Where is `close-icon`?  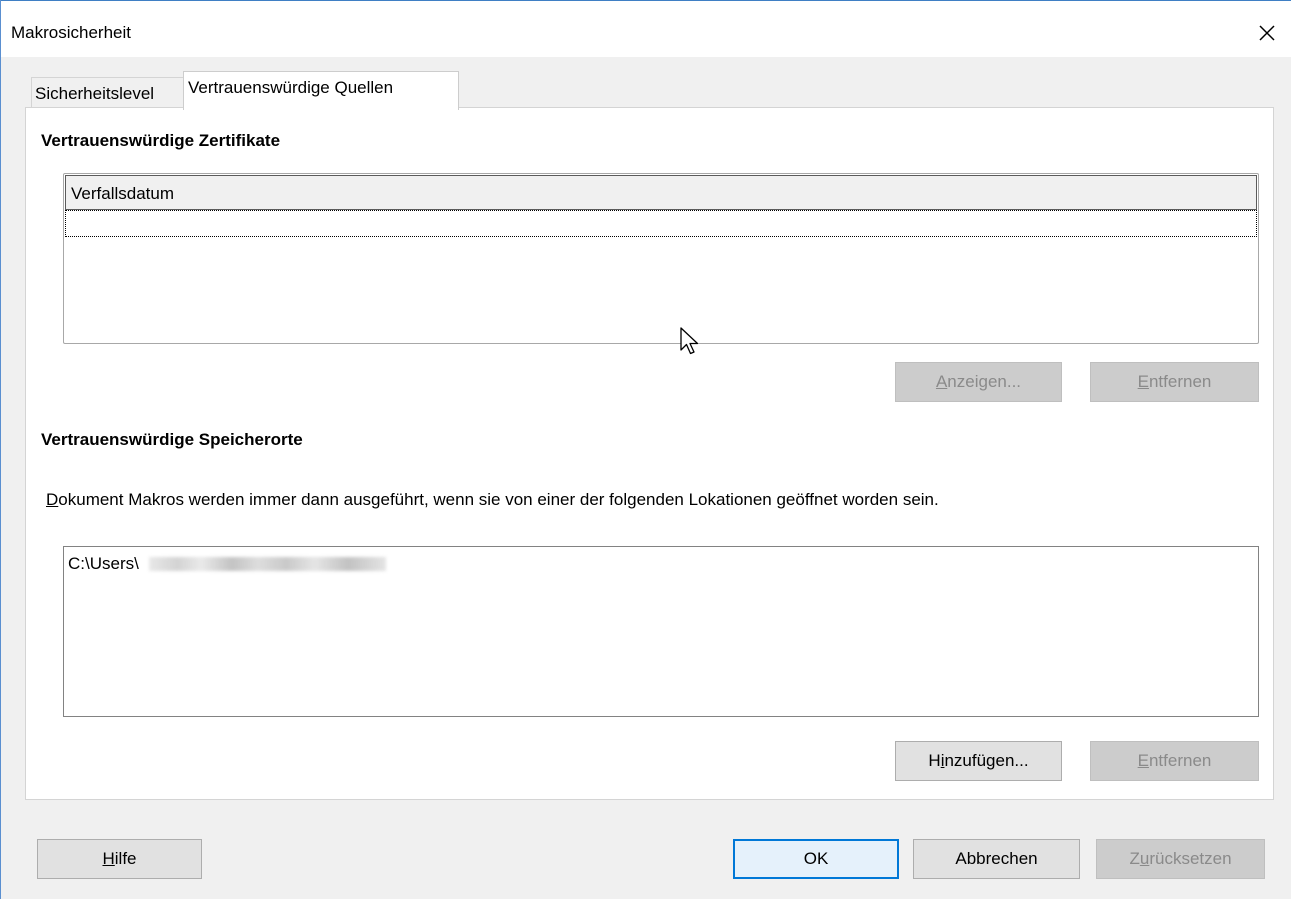 close-icon is located at coordinates (1267, 33).